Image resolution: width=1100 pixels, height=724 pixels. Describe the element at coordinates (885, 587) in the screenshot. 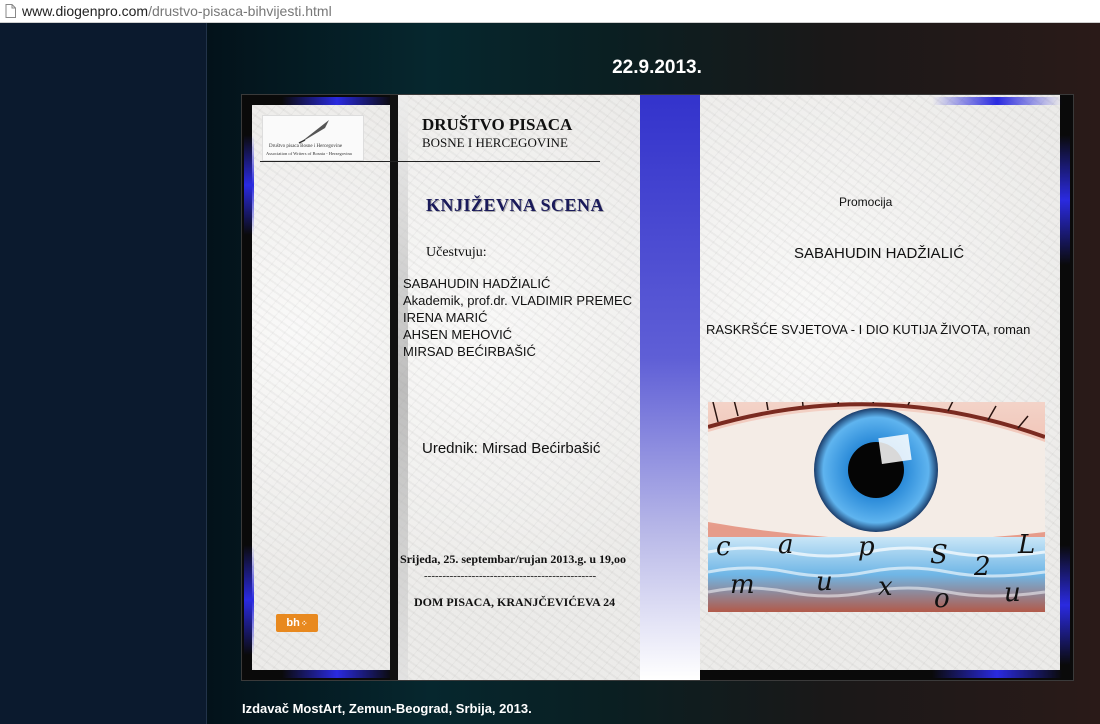

I see `cover-letter: x` at that location.